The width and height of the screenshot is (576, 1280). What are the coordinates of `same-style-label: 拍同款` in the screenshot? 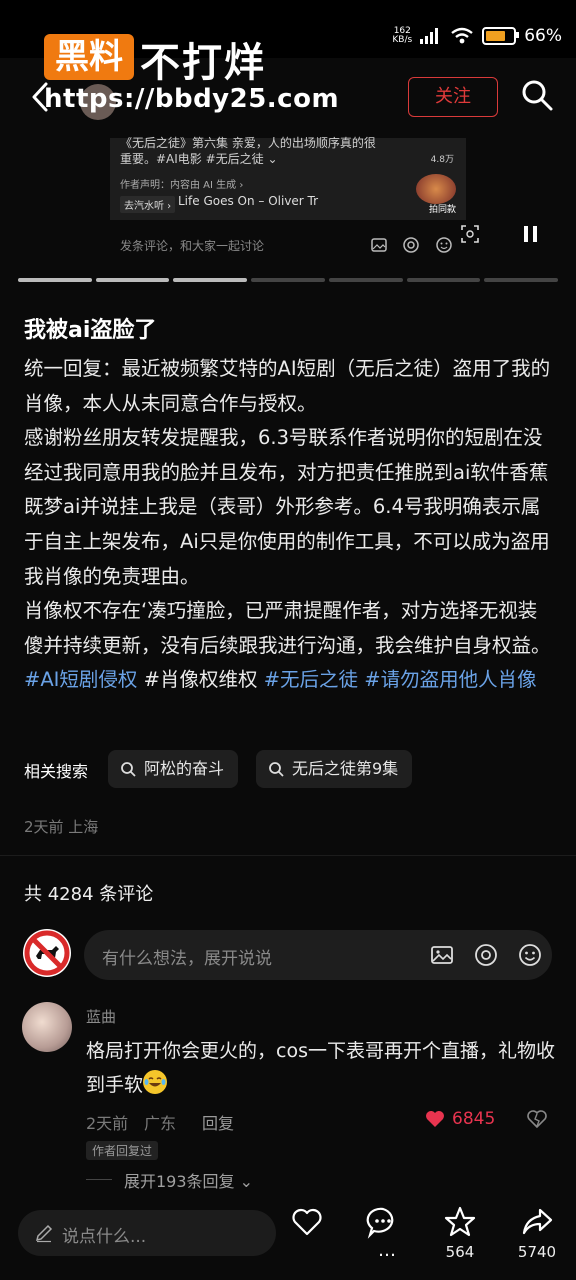 It's located at (442, 208).